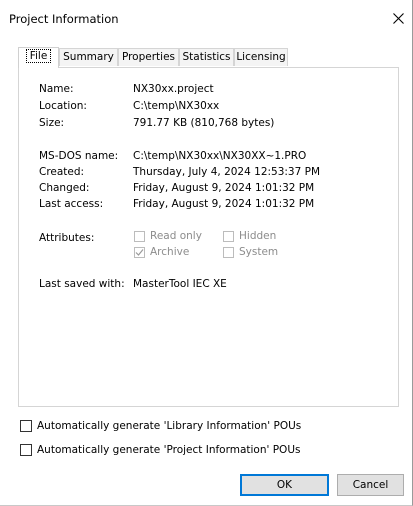 The image size is (413, 506). What do you see at coordinates (82, 284) in the screenshot?
I see `last-saved-with-label: Last saved with:` at bounding box center [82, 284].